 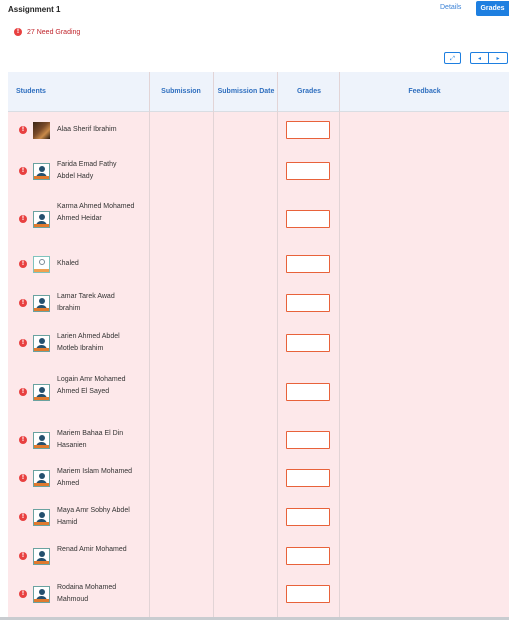 I want to click on chevron-right-icon: ▸, so click(x=498, y=59).